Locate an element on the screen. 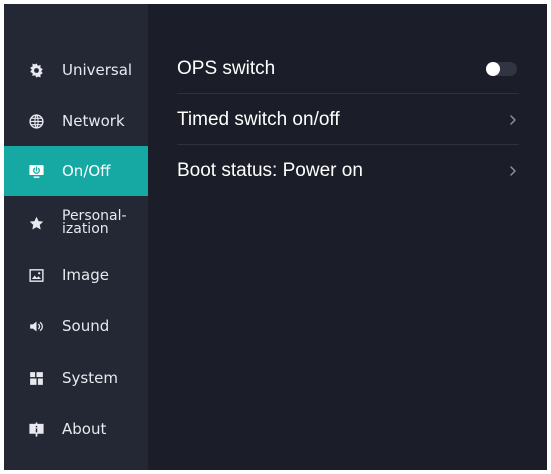  star-icon is located at coordinates (36, 223).